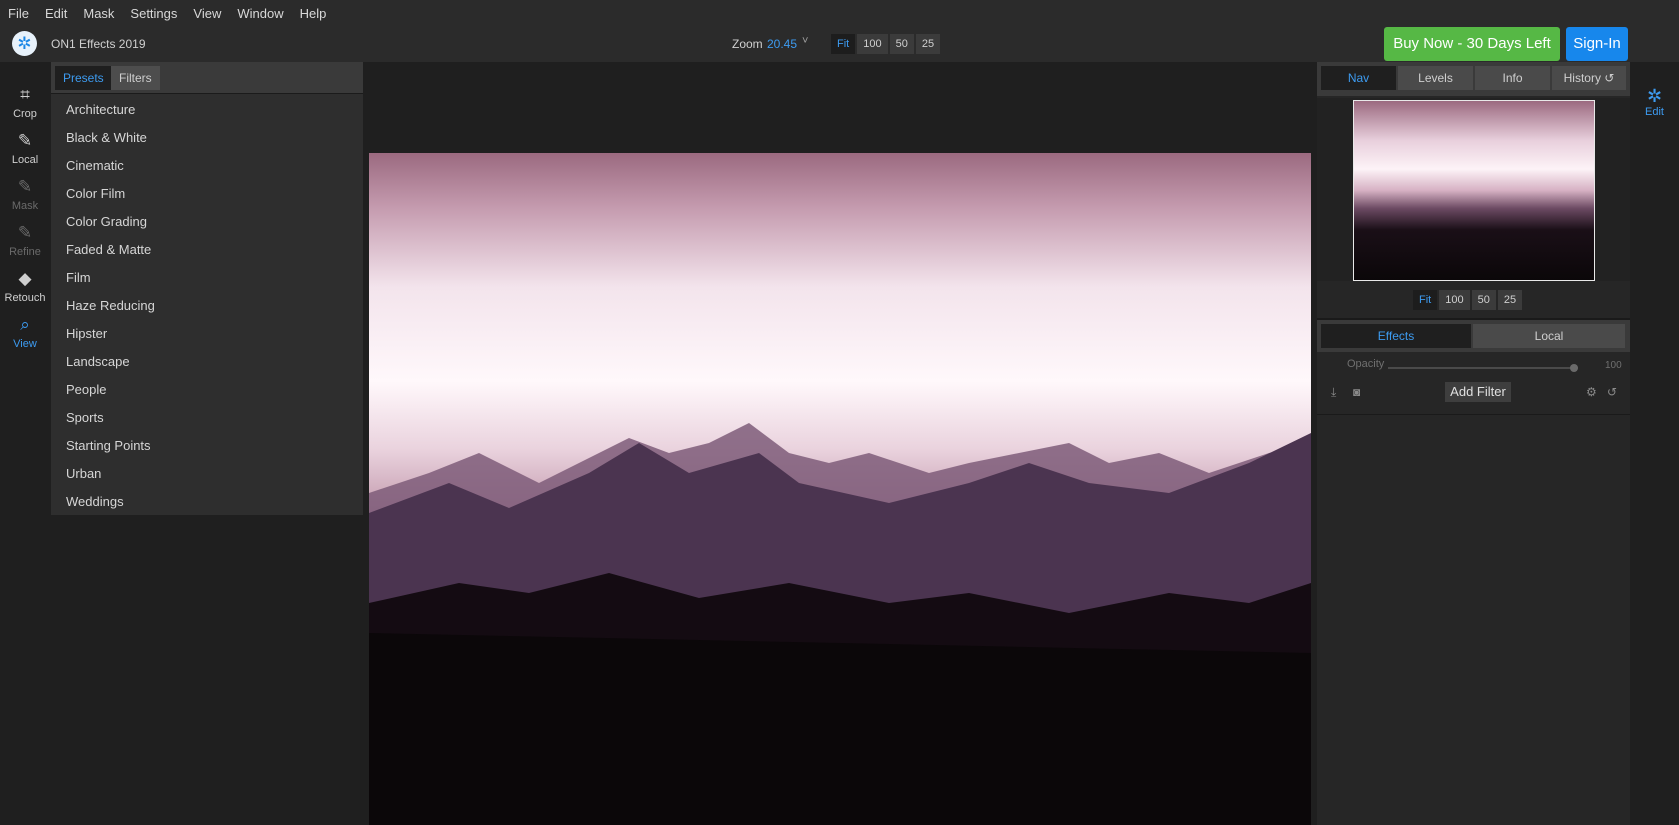  What do you see at coordinates (1396, 336) in the screenshot?
I see `tab-effects: Effects` at bounding box center [1396, 336].